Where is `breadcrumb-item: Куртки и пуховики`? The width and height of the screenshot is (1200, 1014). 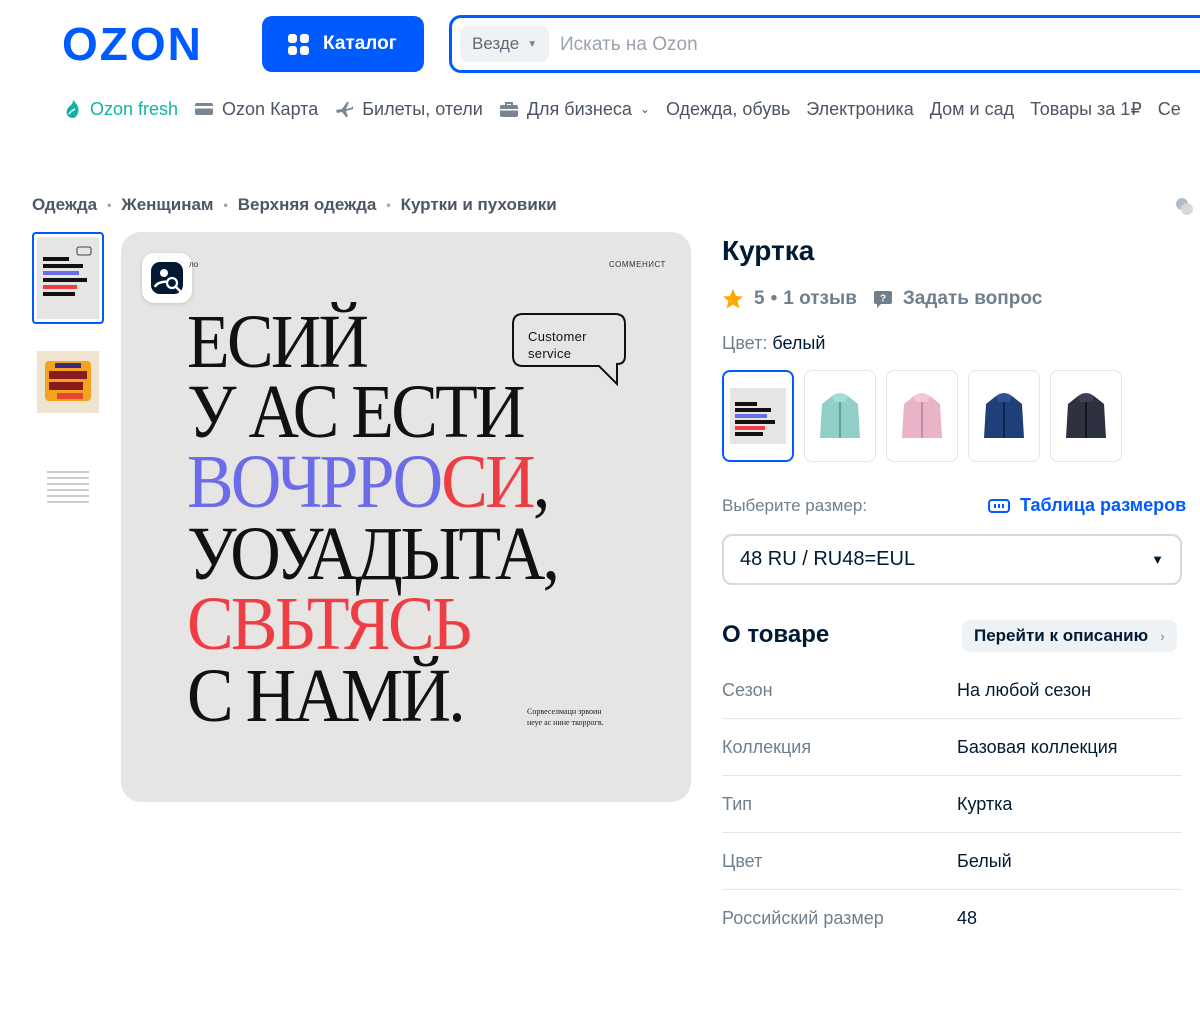 breadcrumb-item: Куртки и пуховики is located at coordinates (479, 205).